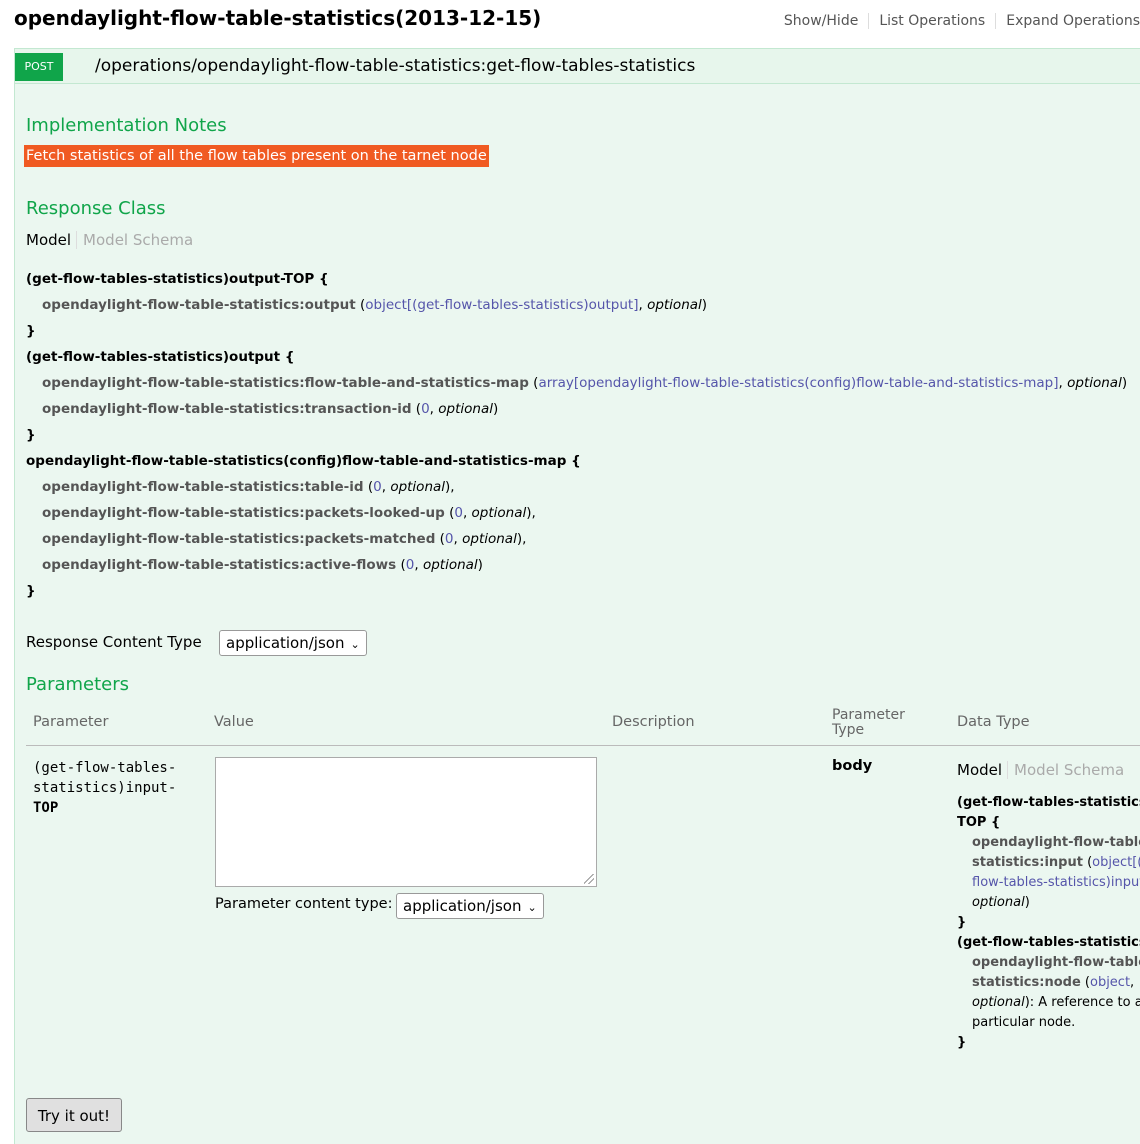  Describe the element at coordinates (653, 722) in the screenshot. I see `col-description: Description` at that location.